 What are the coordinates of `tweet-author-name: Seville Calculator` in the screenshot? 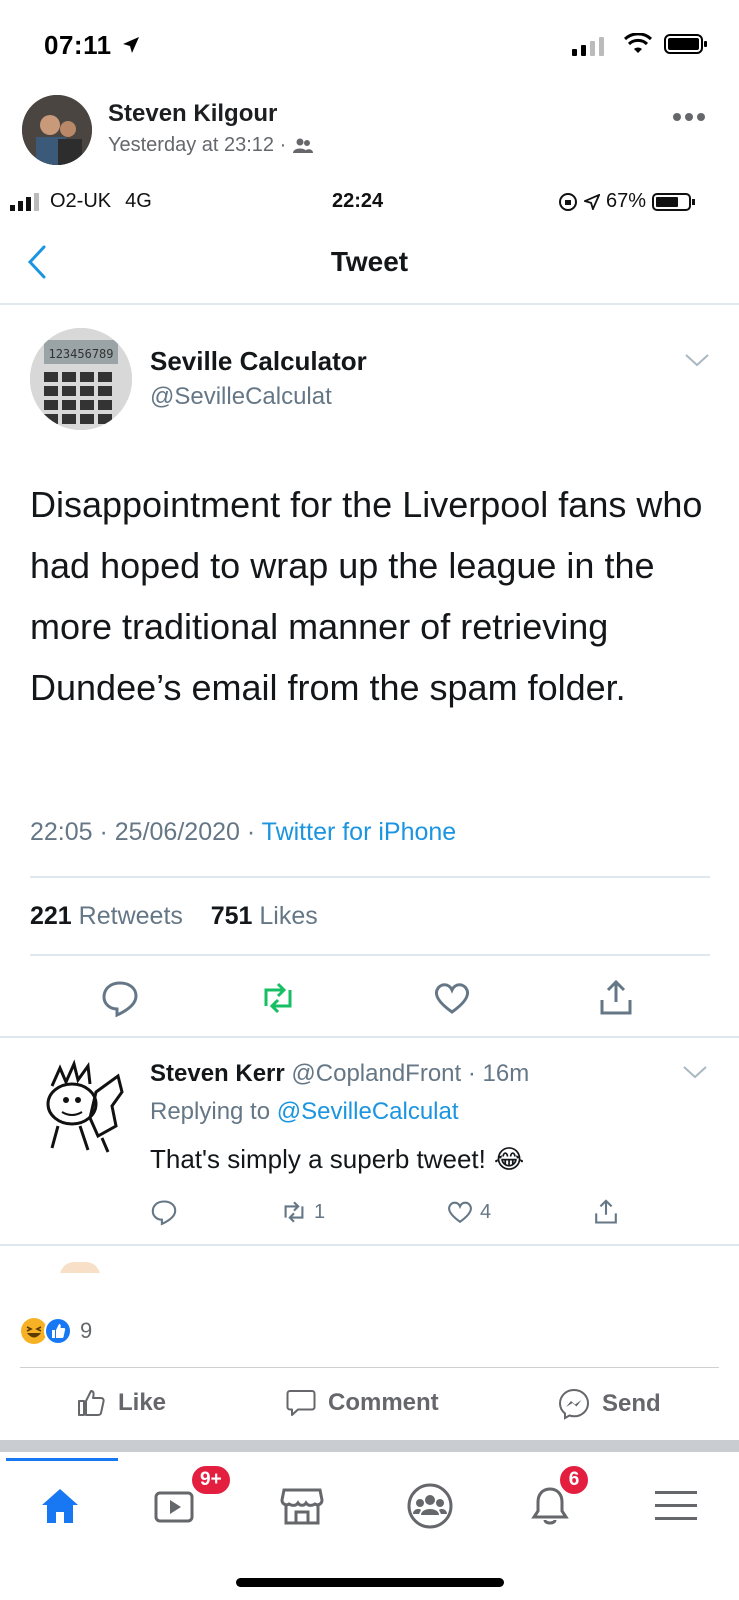 It's located at (258, 361).